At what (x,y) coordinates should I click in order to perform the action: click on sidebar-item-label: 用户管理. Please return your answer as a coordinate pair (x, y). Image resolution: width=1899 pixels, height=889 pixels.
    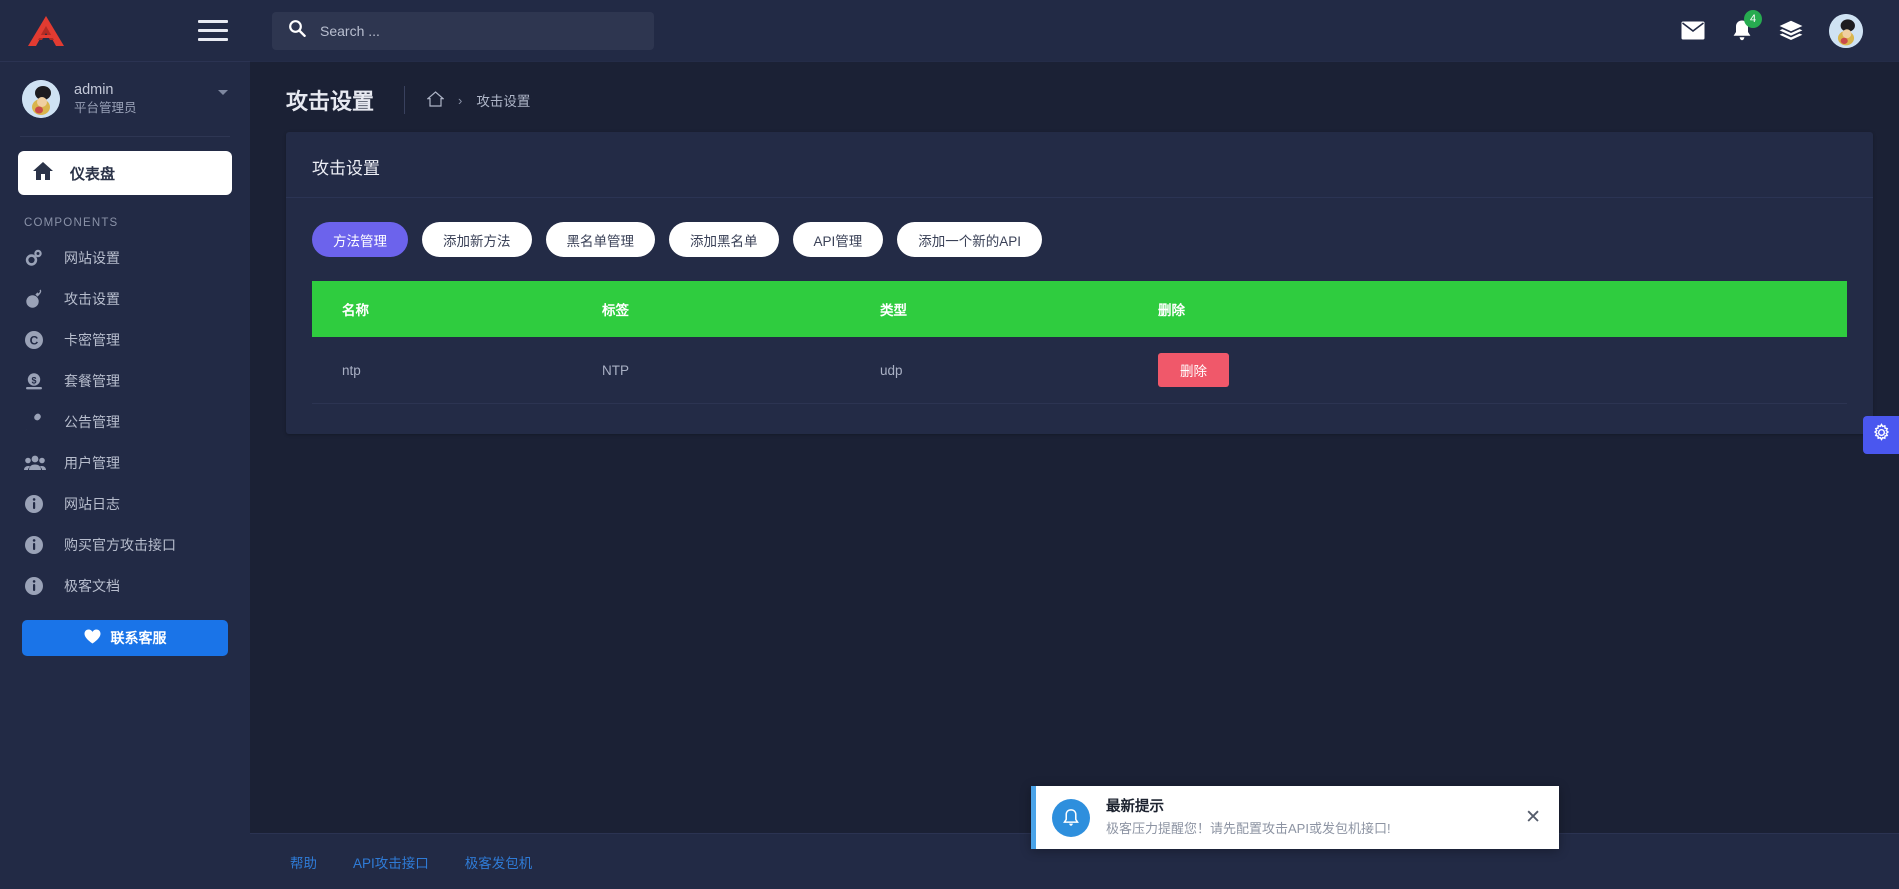
    Looking at the image, I should click on (92, 462).